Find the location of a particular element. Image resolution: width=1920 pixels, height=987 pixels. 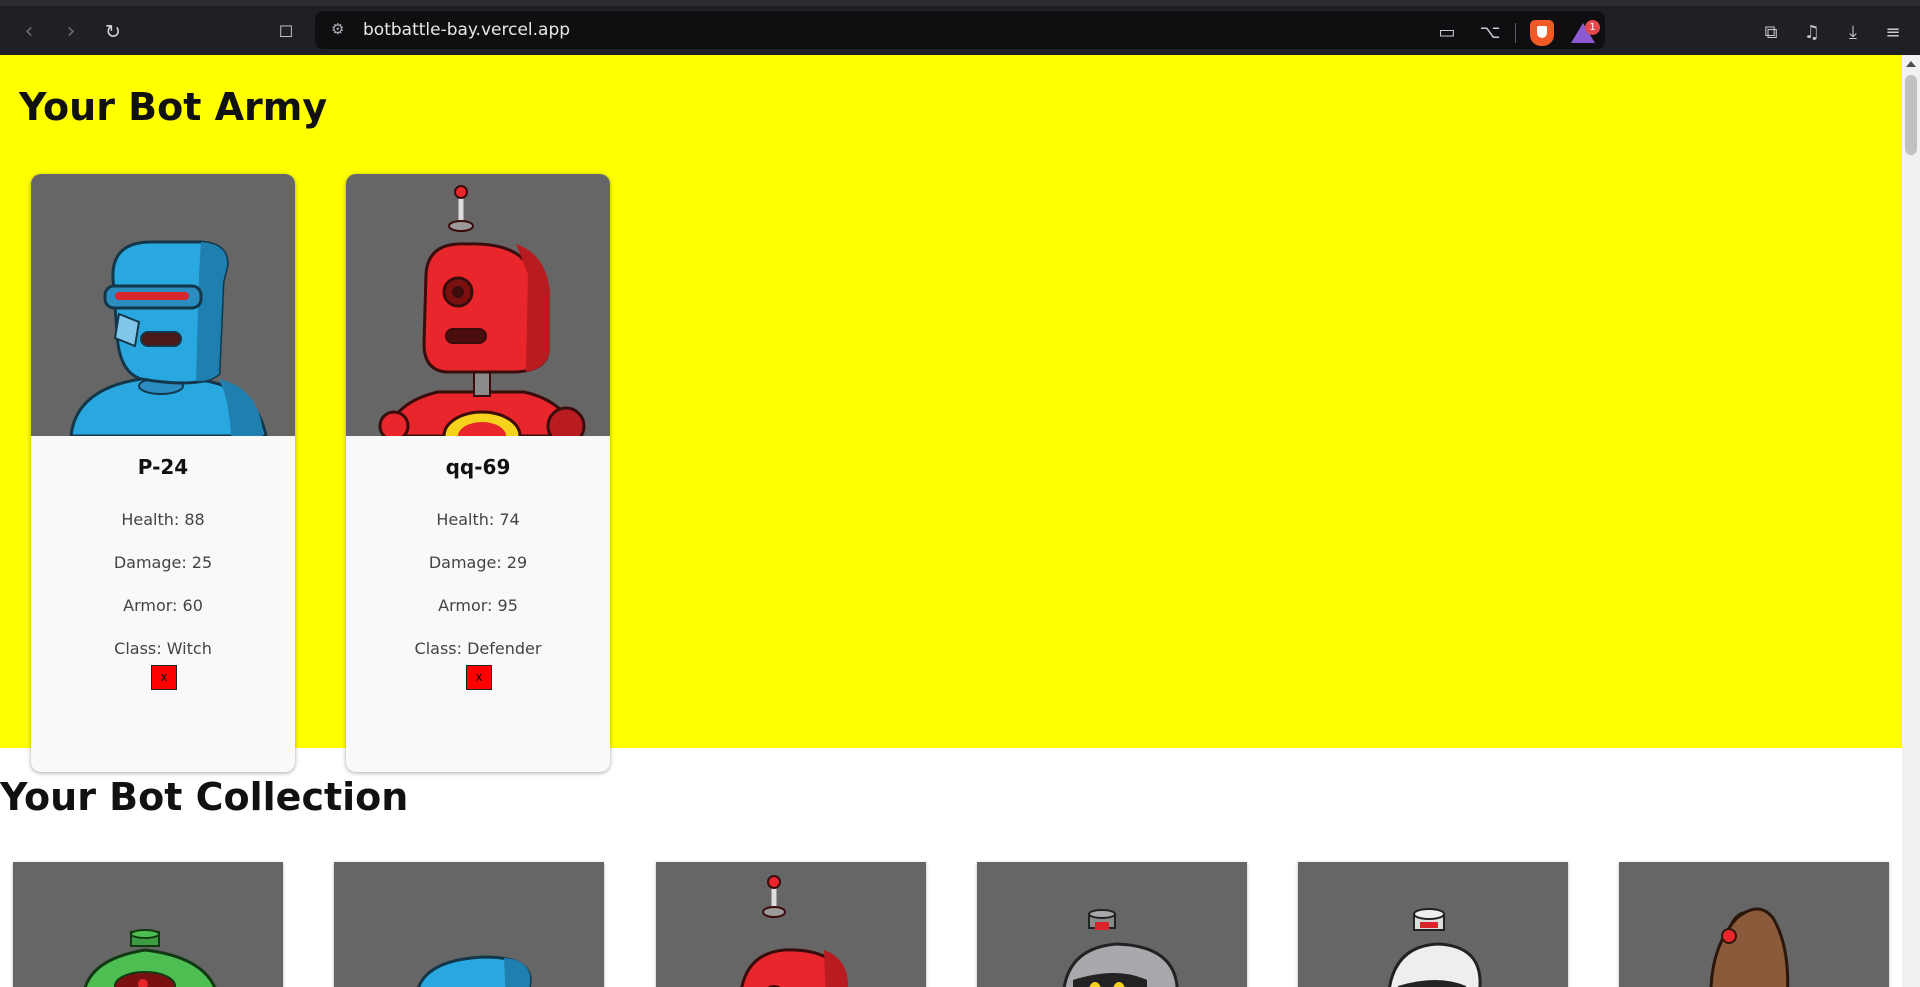

bot-name: qq-69 is located at coordinates (478, 467).